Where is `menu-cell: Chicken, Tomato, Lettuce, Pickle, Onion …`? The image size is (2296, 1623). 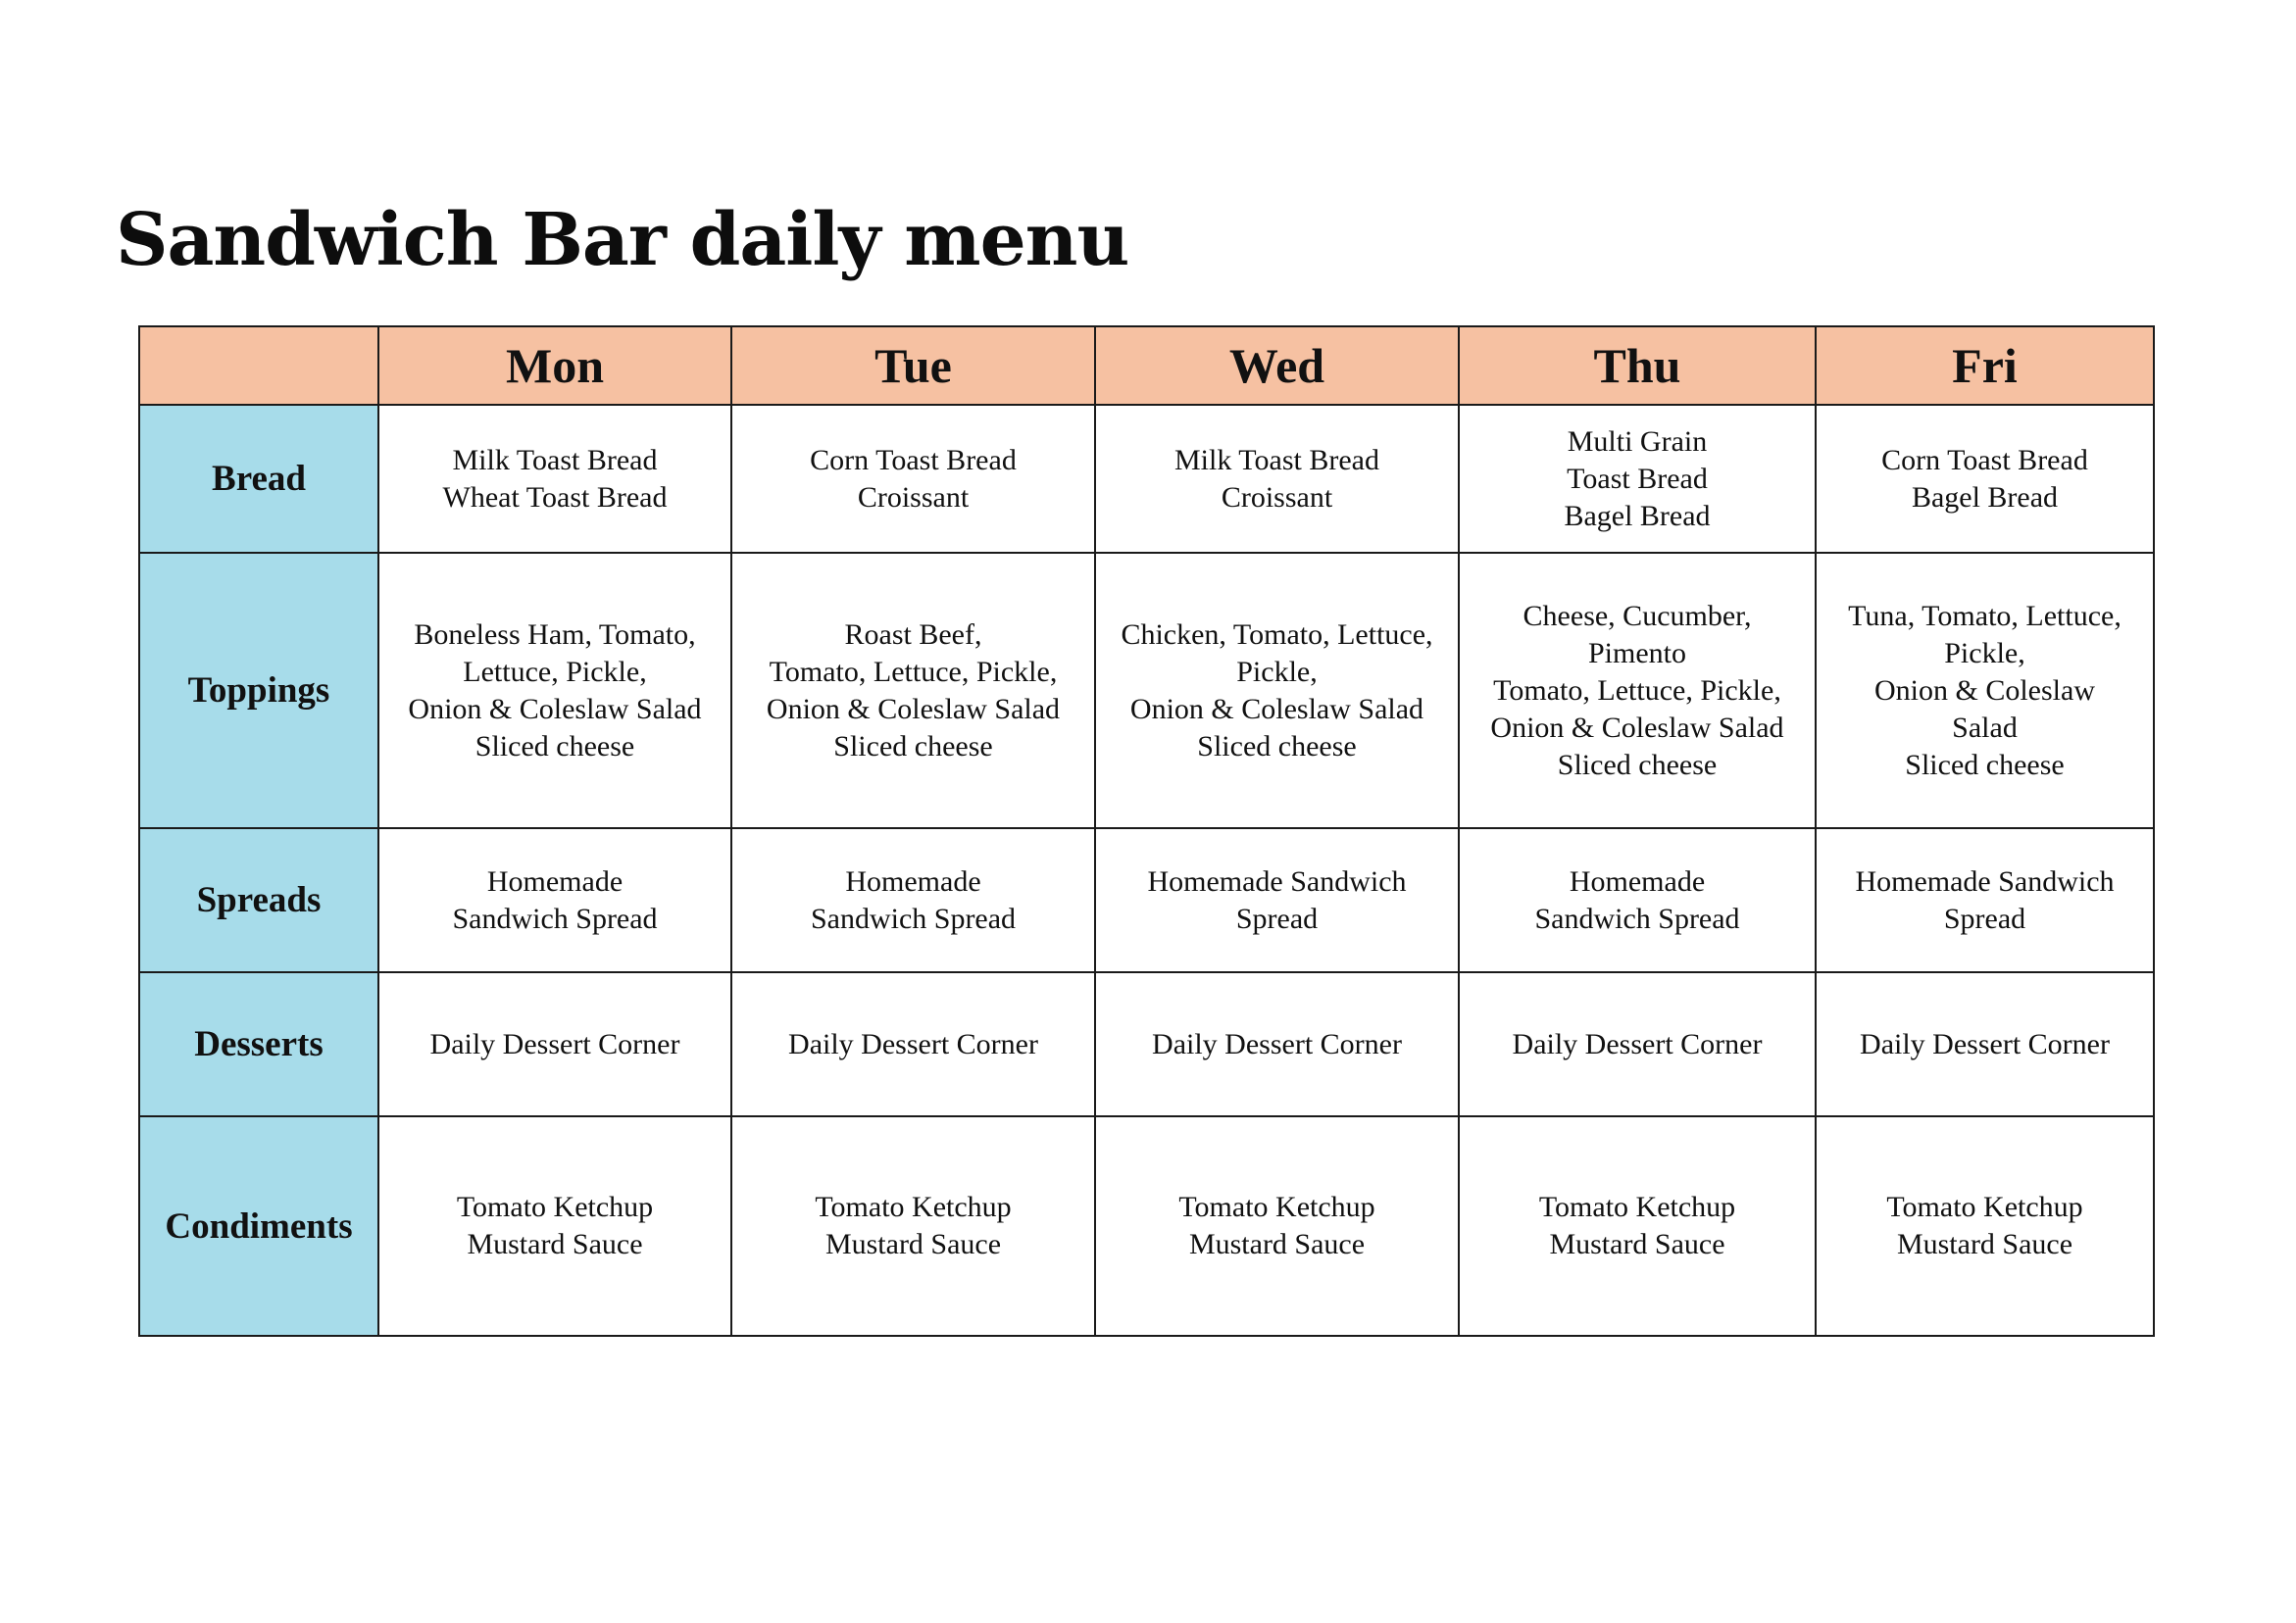 menu-cell: Chicken, Tomato, Lettuce, Pickle, Onion … is located at coordinates (1277, 690).